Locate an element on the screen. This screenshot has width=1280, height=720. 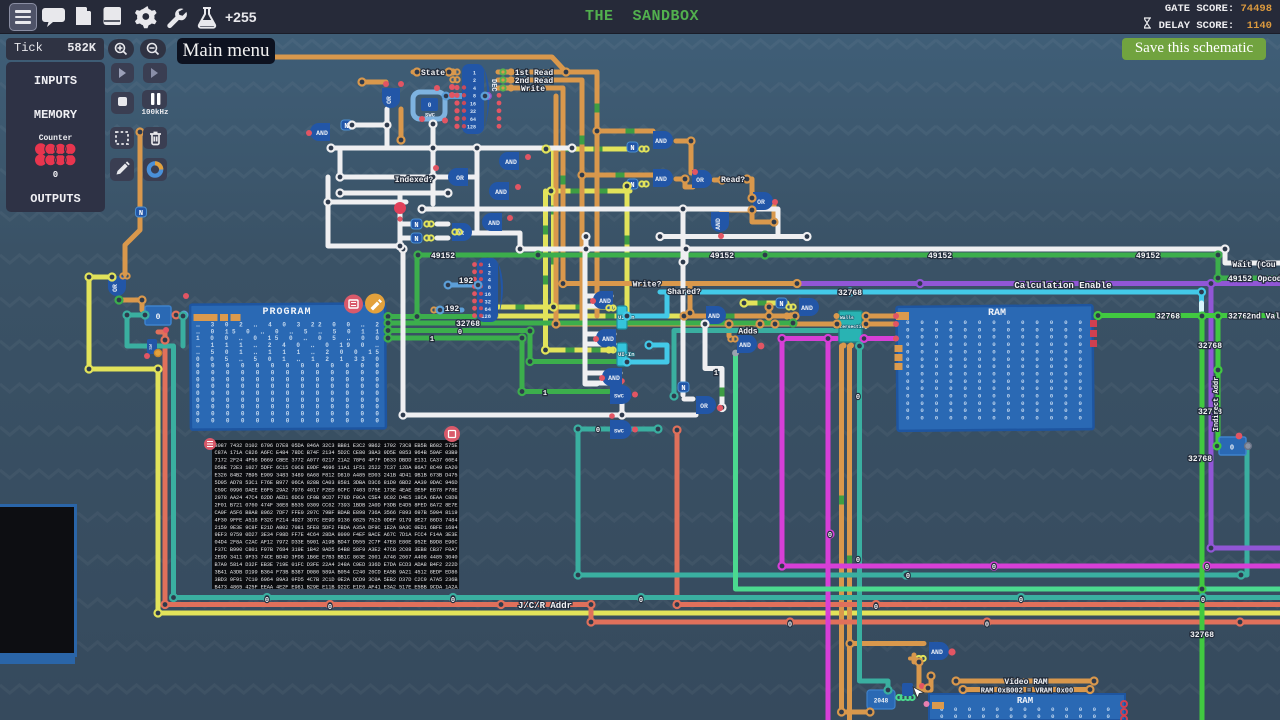
svg-text: Write? is located at coordinates (647, 285).